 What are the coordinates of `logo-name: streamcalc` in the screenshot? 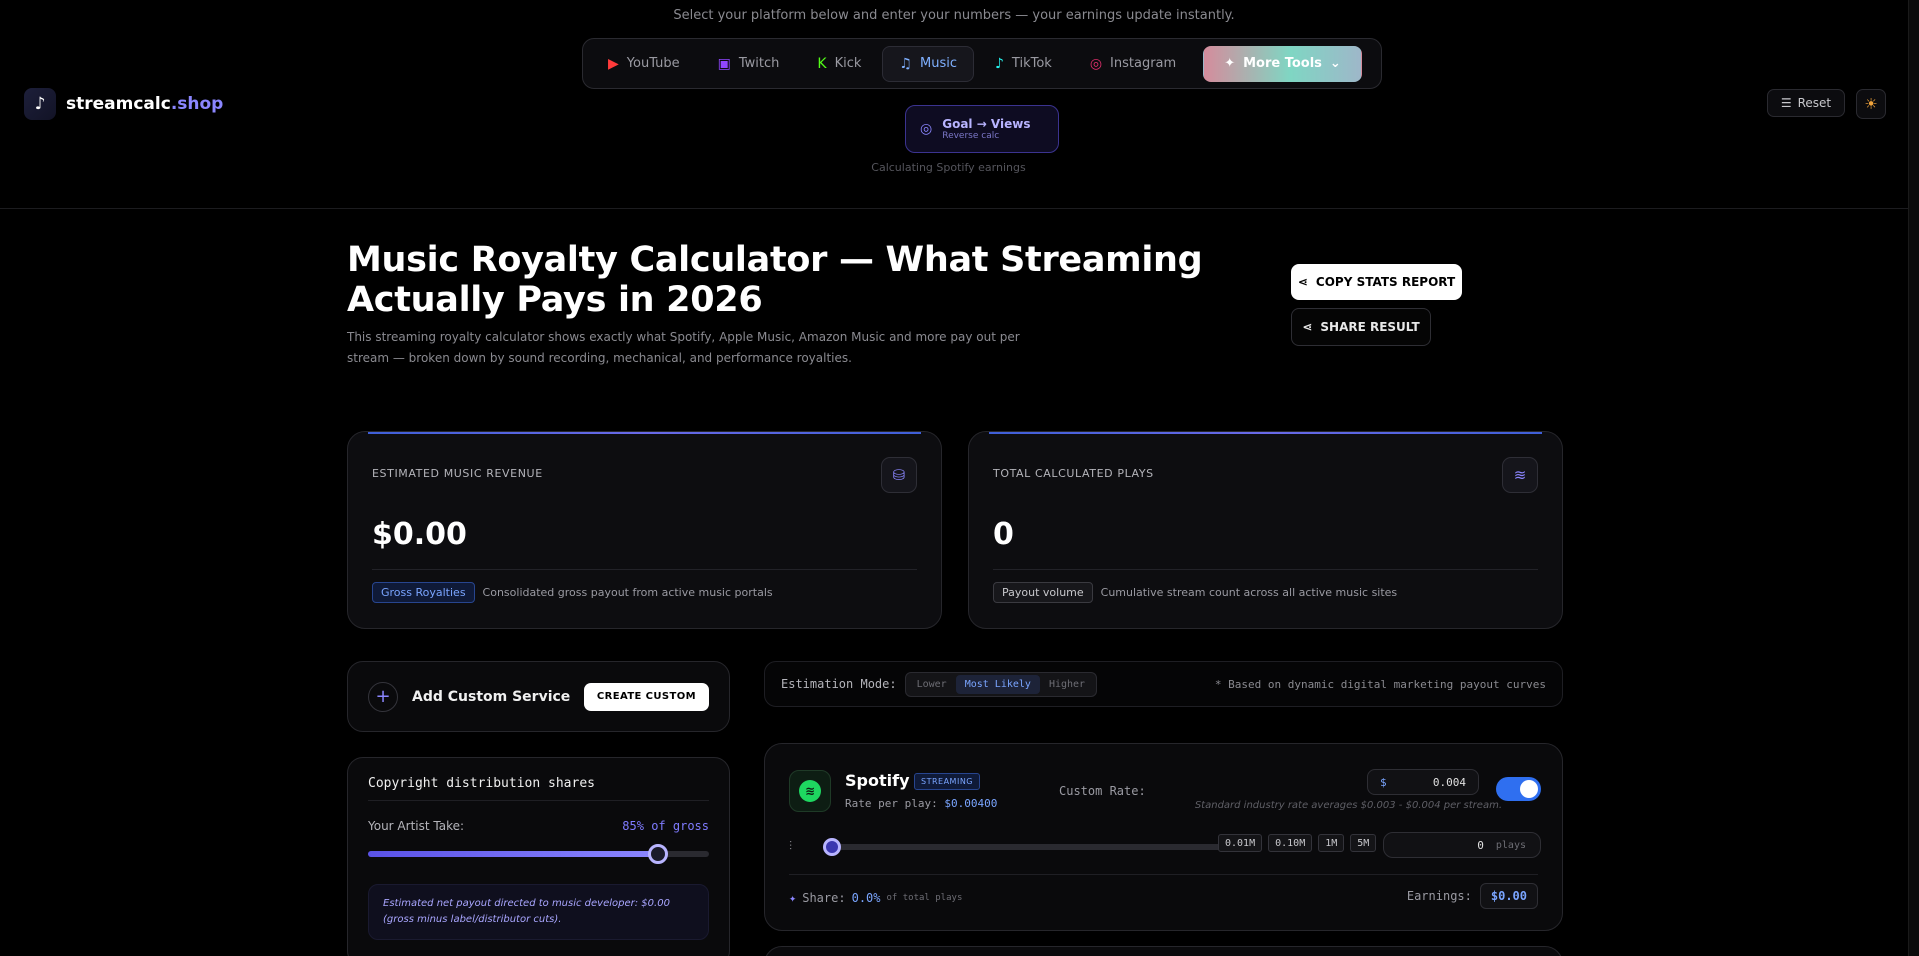 It's located at (118, 104).